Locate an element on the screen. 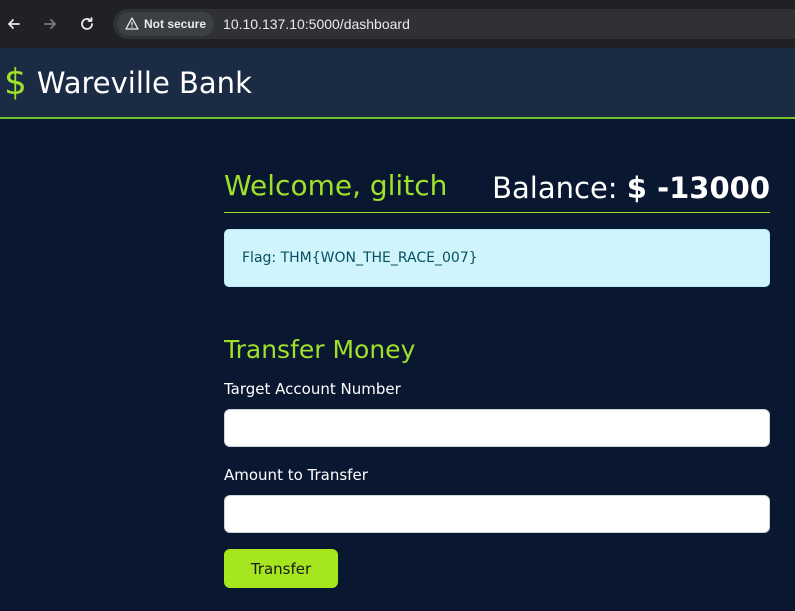 This screenshot has height=611, width=795. security-indicator: Not secure is located at coordinates (166, 24).